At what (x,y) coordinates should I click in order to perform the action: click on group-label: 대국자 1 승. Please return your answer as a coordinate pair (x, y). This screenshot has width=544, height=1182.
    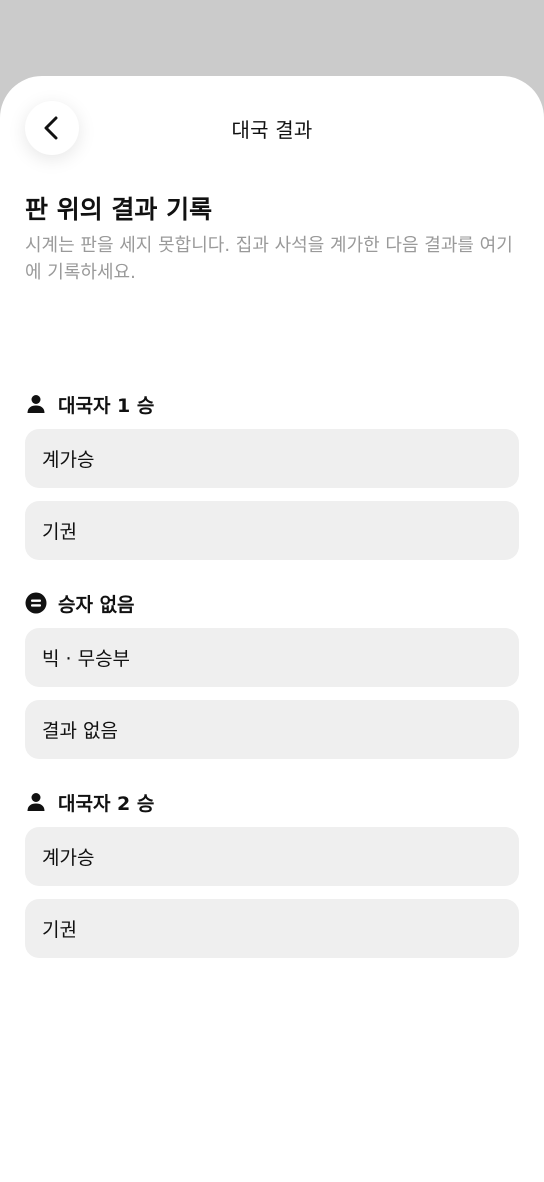
    Looking at the image, I should click on (106, 405).